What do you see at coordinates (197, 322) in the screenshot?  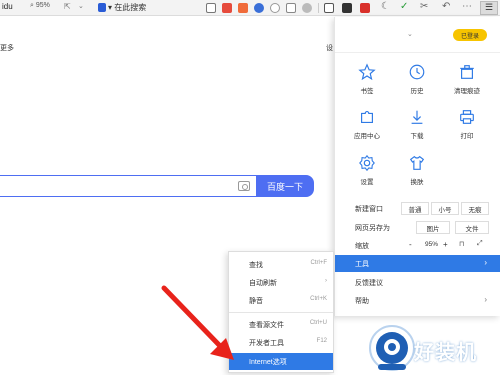 I see `annotation-arrow` at bounding box center [197, 322].